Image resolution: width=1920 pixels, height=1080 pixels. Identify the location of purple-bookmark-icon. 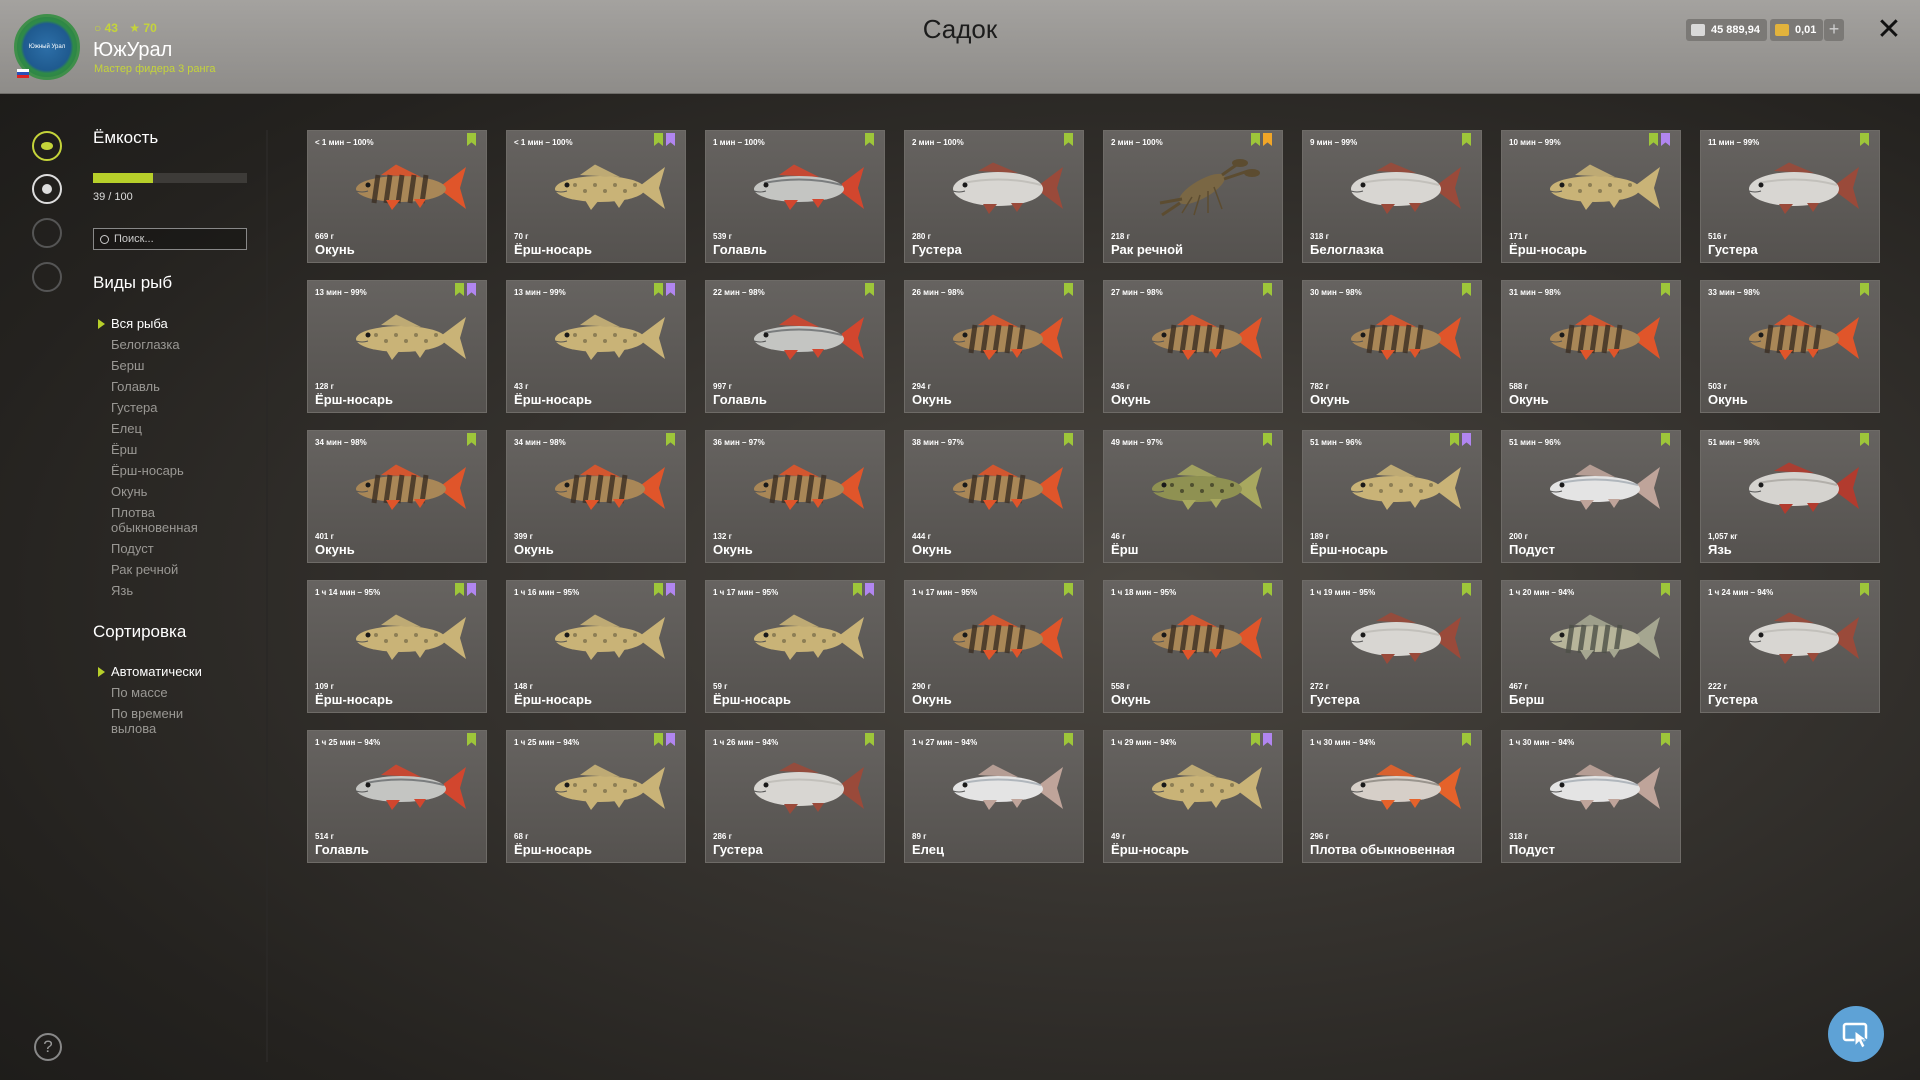
(1466, 439).